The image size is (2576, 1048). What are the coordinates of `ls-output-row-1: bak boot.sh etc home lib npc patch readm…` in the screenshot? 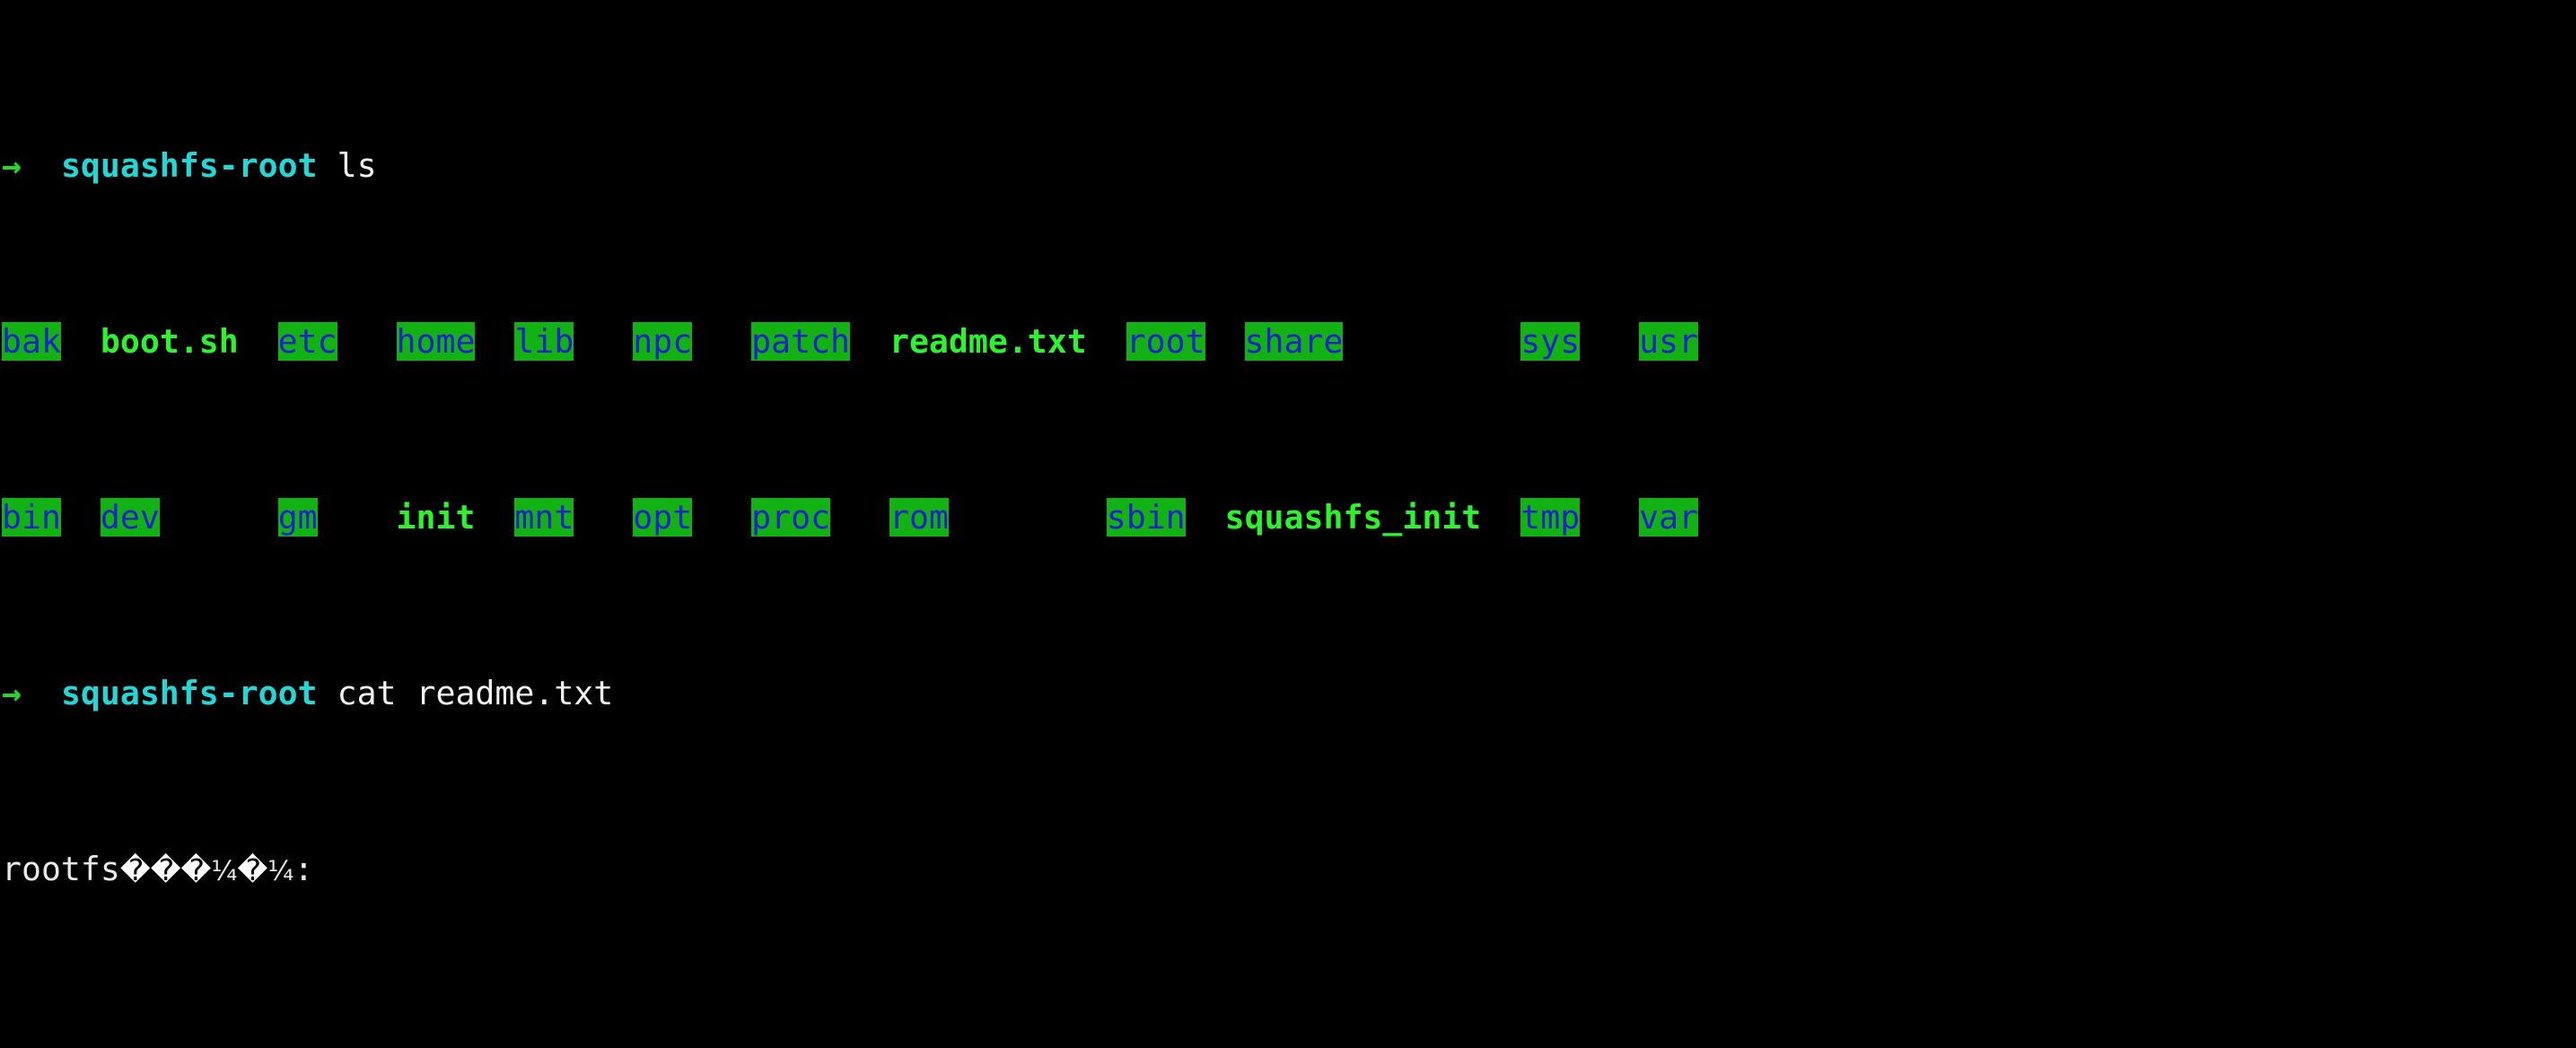 It's located at (1289, 341).